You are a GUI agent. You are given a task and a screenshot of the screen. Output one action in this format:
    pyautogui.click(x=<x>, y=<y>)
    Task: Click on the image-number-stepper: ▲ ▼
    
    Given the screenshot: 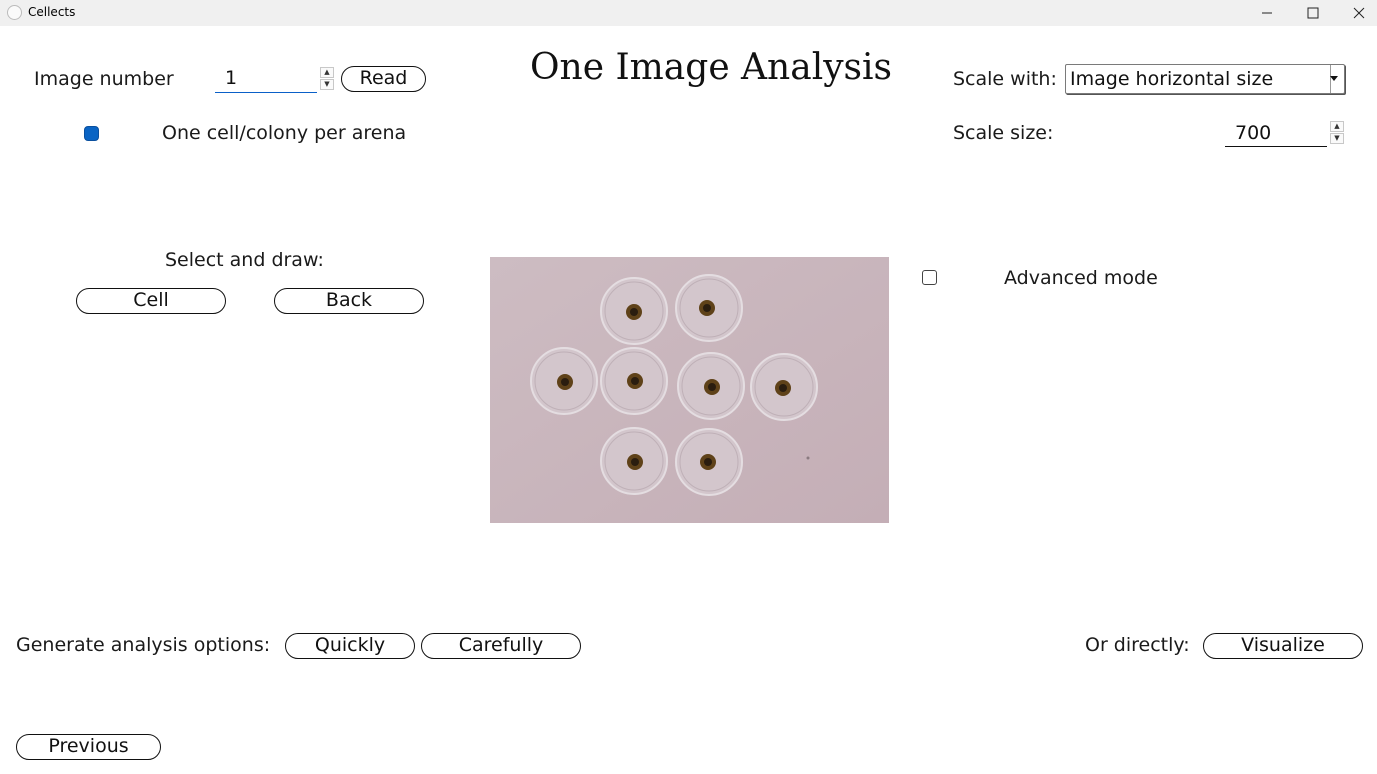 What is the action you would take?
    pyautogui.click(x=327, y=78)
    